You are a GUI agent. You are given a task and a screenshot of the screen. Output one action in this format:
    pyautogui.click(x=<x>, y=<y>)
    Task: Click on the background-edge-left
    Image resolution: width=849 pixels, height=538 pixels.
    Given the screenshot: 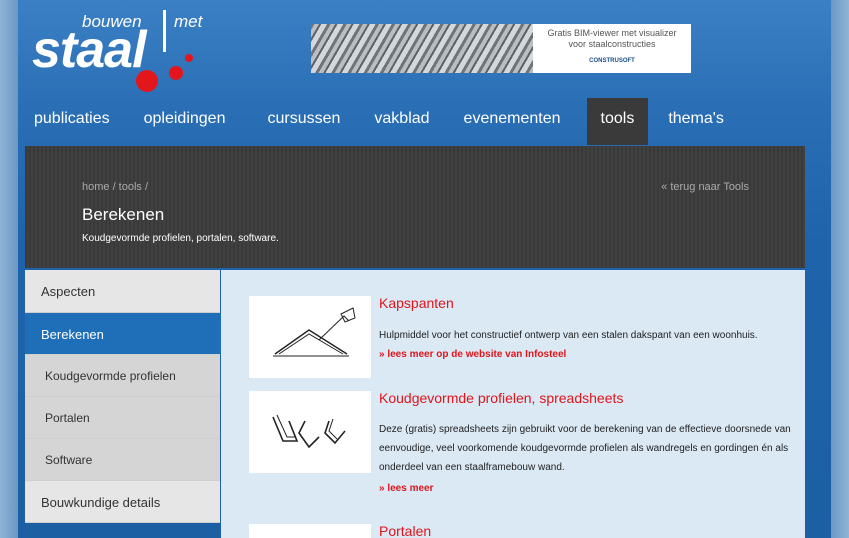 What is the action you would take?
    pyautogui.click(x=9, y=269)
    